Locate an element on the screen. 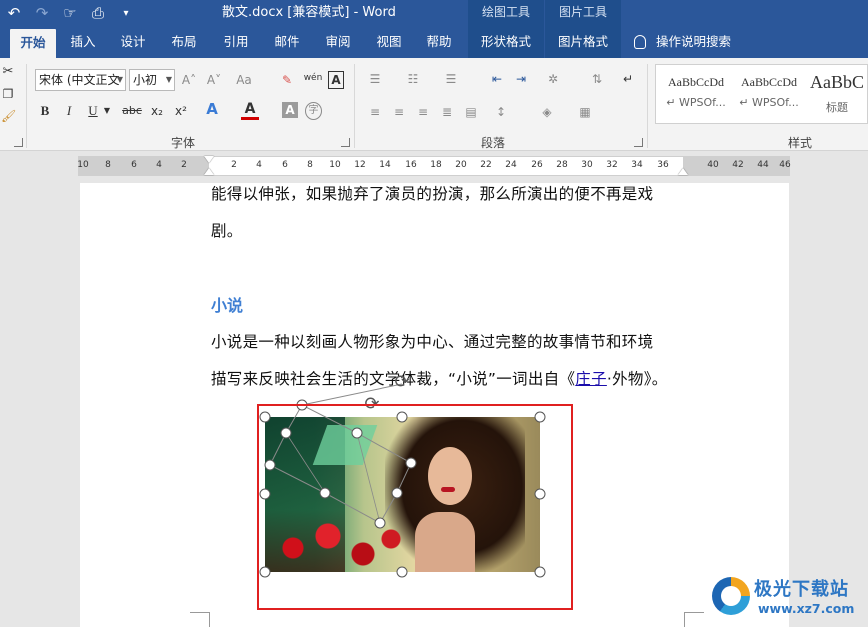  tab-design: 设计 is located at coordinates (133, 42).